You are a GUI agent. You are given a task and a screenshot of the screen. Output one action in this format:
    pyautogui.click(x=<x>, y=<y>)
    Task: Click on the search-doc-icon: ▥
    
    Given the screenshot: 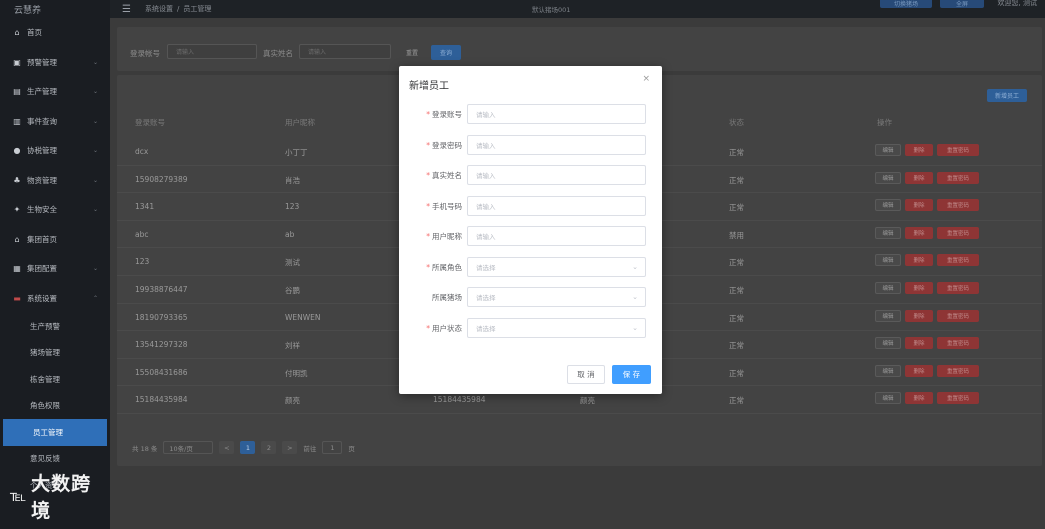 What is the action you would take?
    pyautogui.click(x=17, y=121)
    